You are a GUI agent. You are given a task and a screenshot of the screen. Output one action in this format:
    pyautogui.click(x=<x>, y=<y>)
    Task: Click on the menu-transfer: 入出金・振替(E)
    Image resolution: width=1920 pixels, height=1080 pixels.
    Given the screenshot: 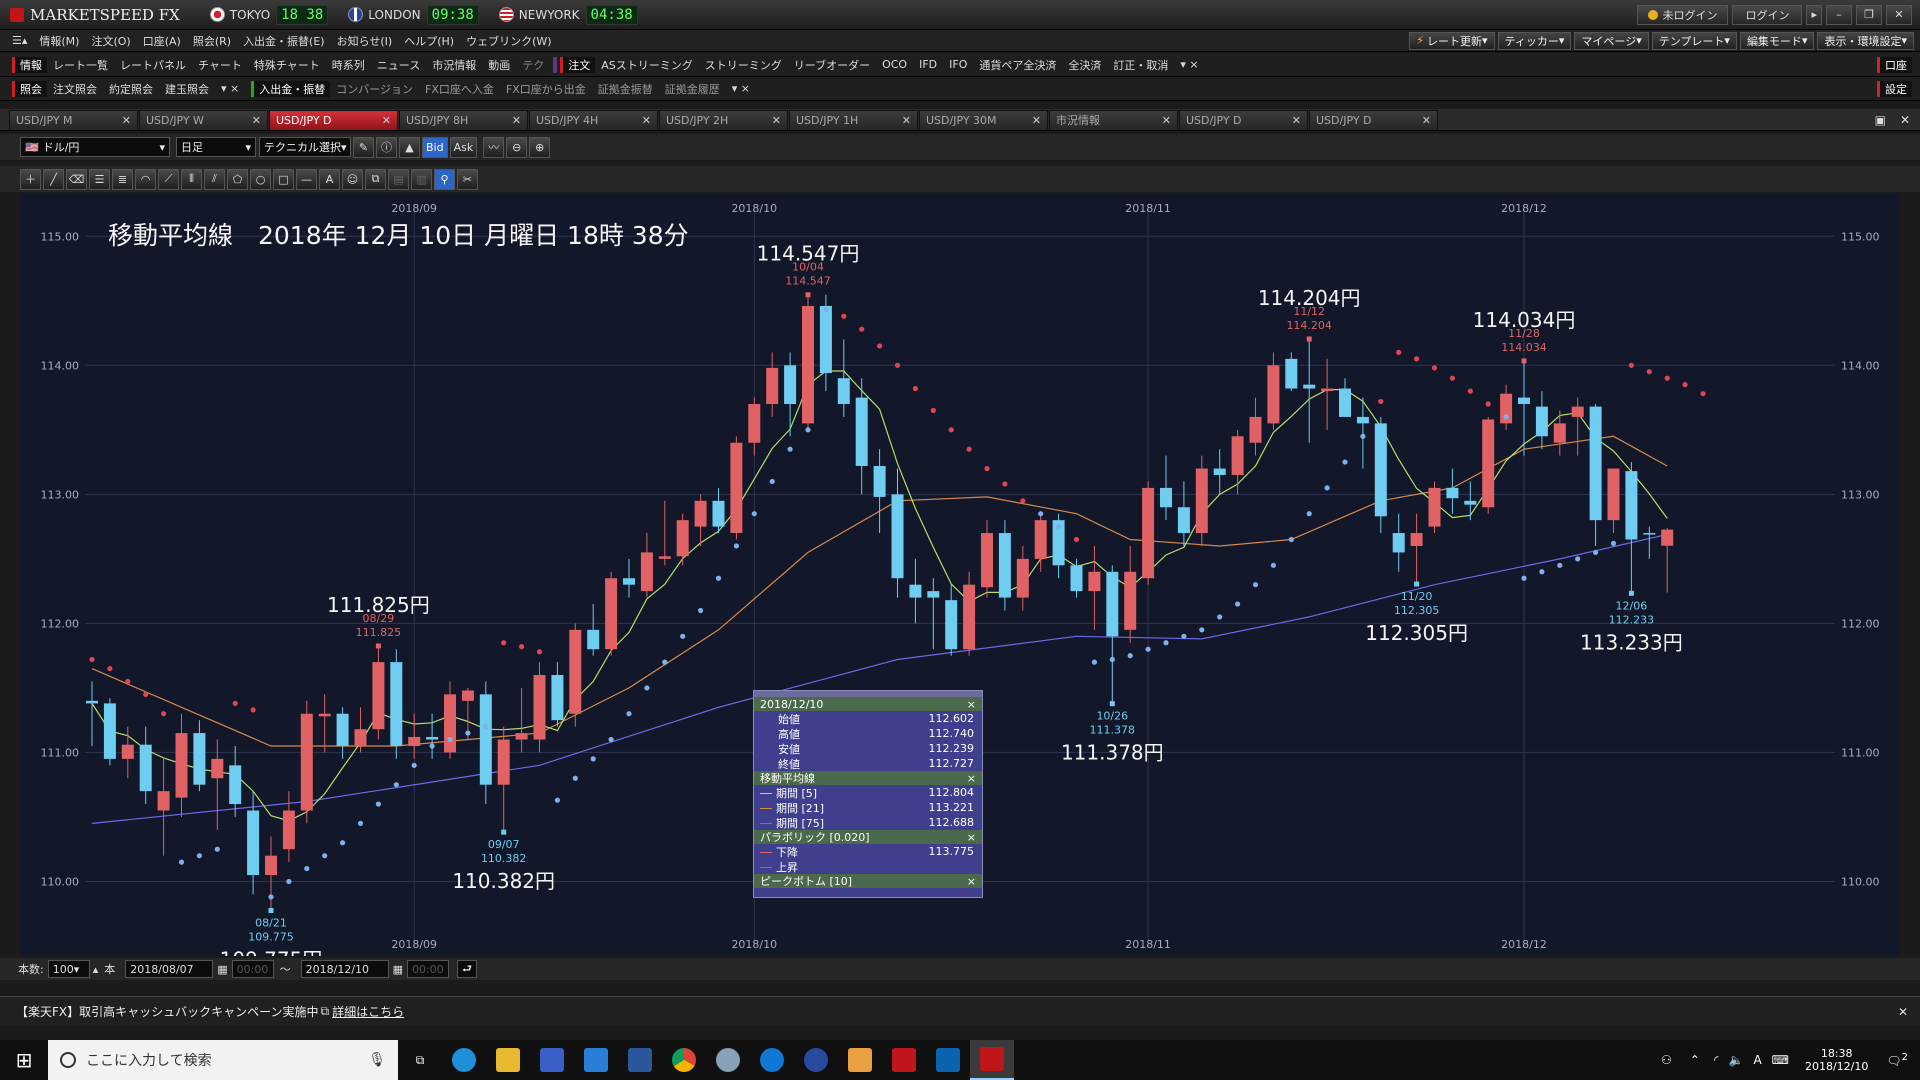 What is the action you would take?
    pyautogui.click(x=284, y=41)
    